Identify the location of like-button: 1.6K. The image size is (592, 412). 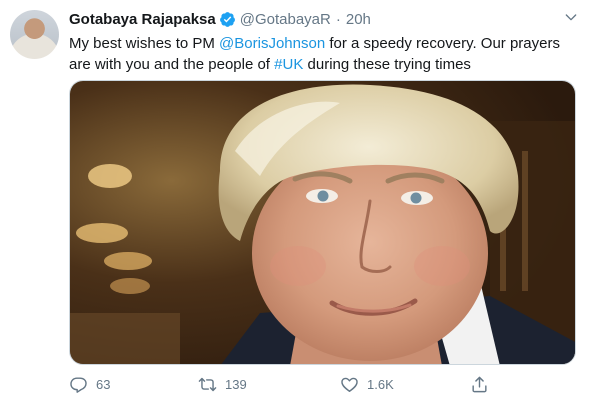
(367, 384).